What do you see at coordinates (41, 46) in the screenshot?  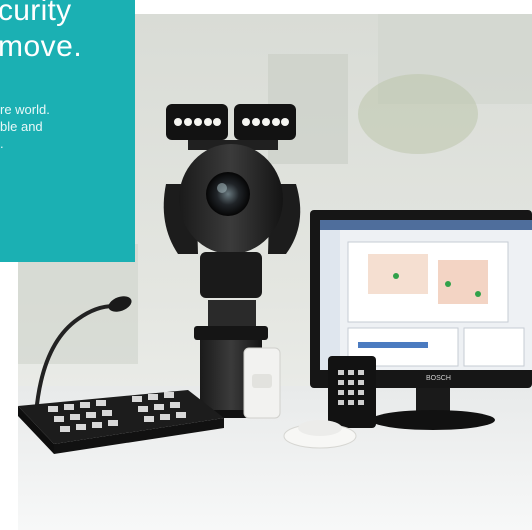 I see `headline-line-2: move.` at bounding box center [41, 46].